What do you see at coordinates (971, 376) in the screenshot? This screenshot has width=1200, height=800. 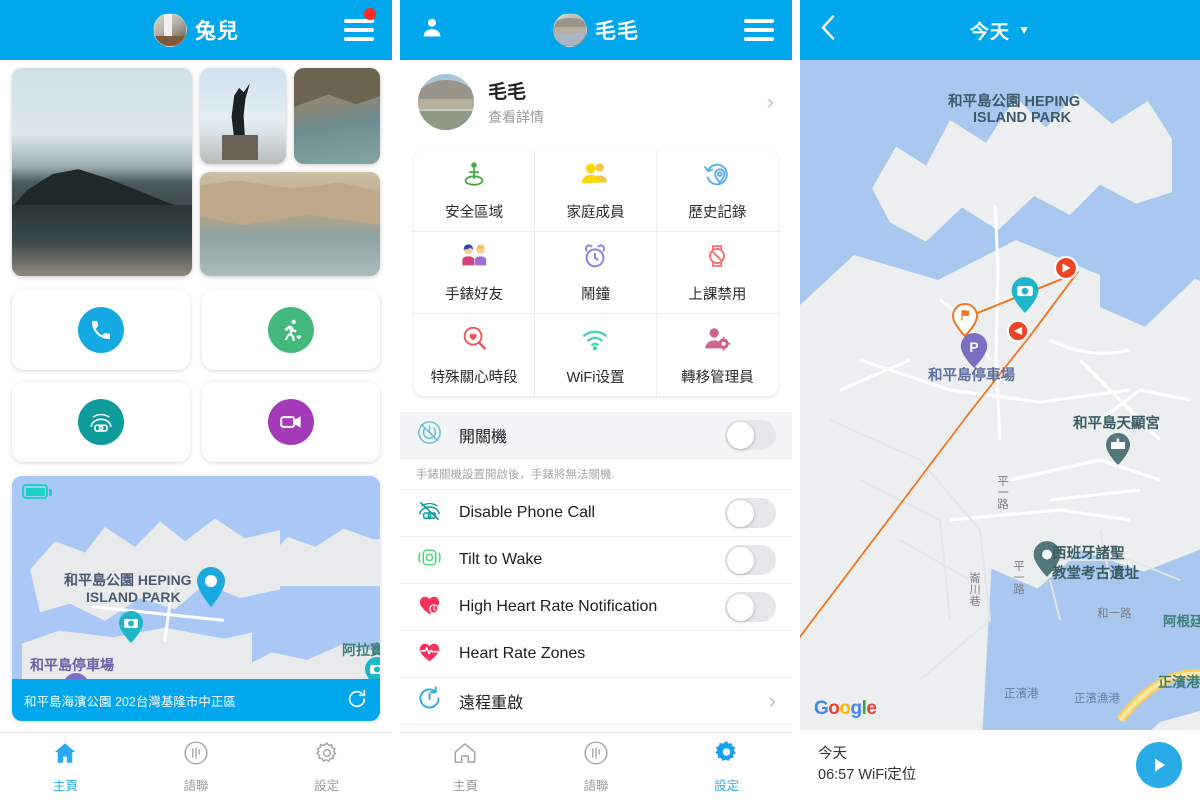 I see `label-heping-parking: 和平島停車場` at bounding box center [971, 376].